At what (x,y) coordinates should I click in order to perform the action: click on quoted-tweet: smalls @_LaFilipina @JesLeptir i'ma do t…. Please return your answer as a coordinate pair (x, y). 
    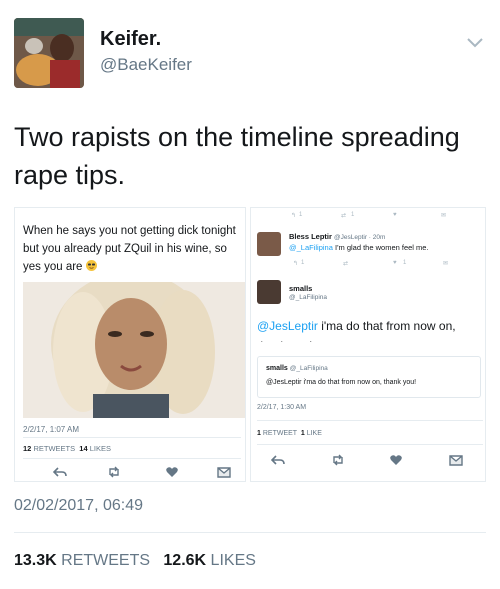
    Looking at the image, I should click on (369, 377).